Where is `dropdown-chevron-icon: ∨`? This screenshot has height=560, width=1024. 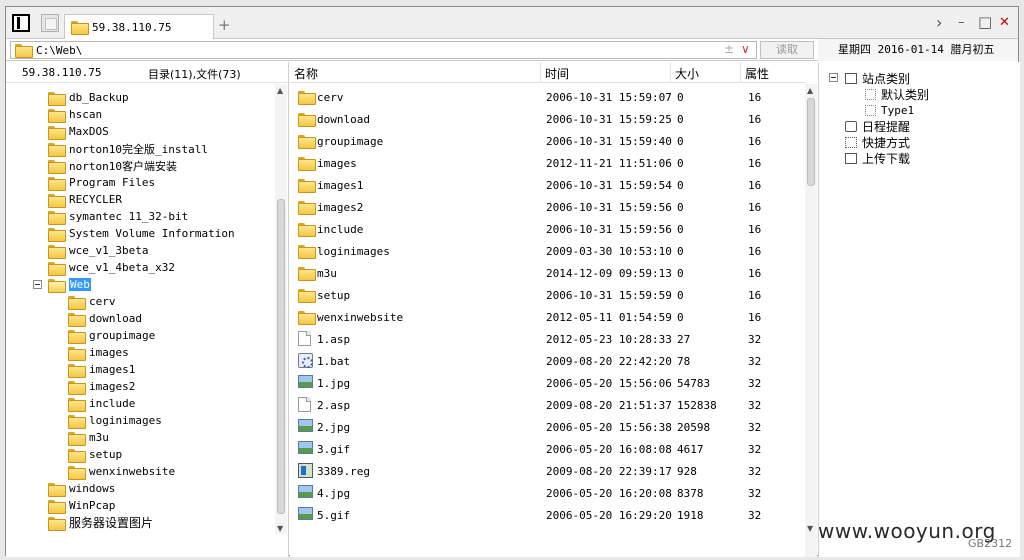 dropdown-chevron-icon: ∨ is located at coordinates (745, 49).